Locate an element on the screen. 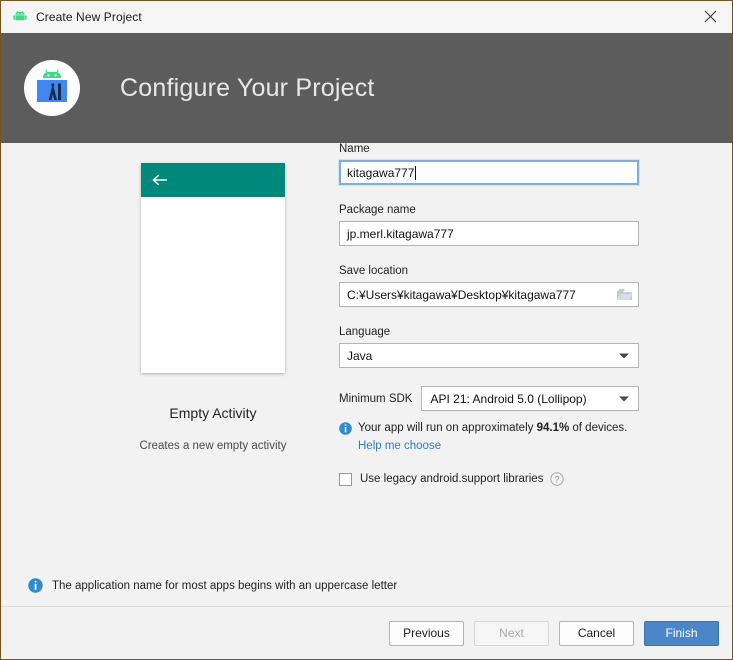 This screenshot has width=733, height=660. help-me-choose-link: Help me choose is located at coordinates (399, 446).